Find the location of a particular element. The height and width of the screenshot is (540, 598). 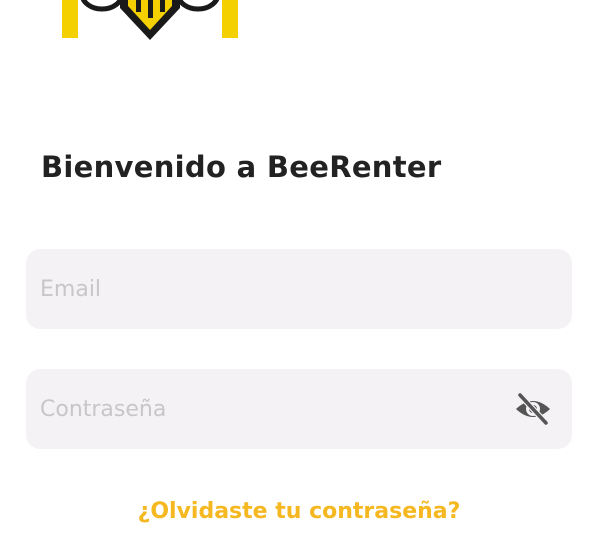

password-field is located at coordinates (299, 409).